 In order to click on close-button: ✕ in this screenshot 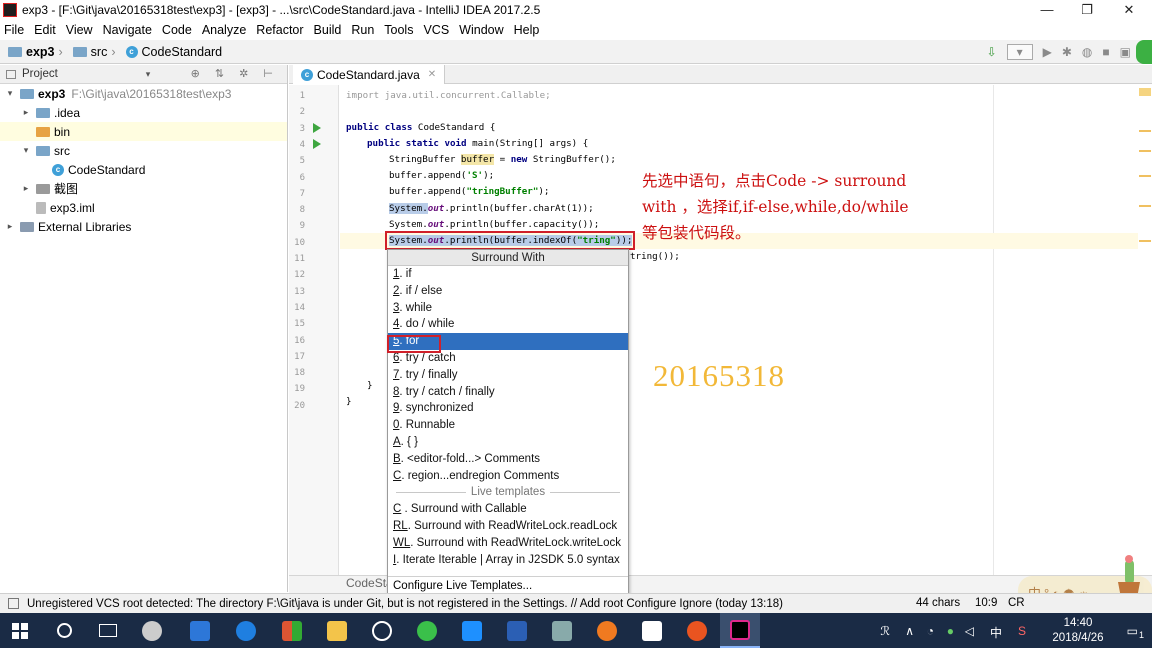, I will do `click(1129, 10)`.